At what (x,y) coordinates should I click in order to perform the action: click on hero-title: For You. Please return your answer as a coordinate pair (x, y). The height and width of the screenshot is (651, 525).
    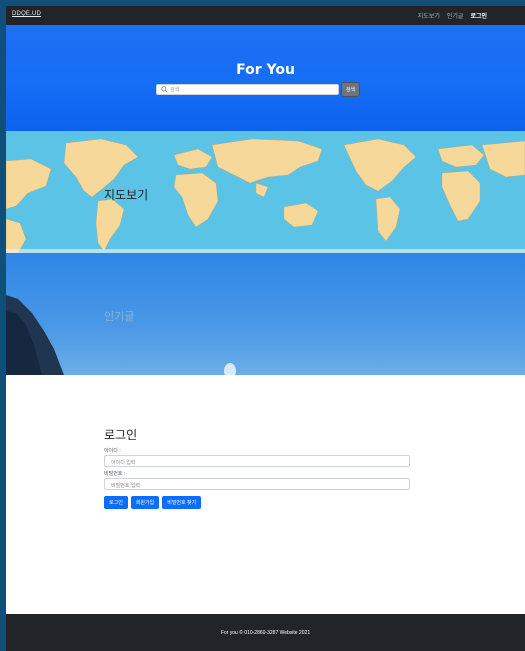
    Looking at the image, I should click on (265, 70).